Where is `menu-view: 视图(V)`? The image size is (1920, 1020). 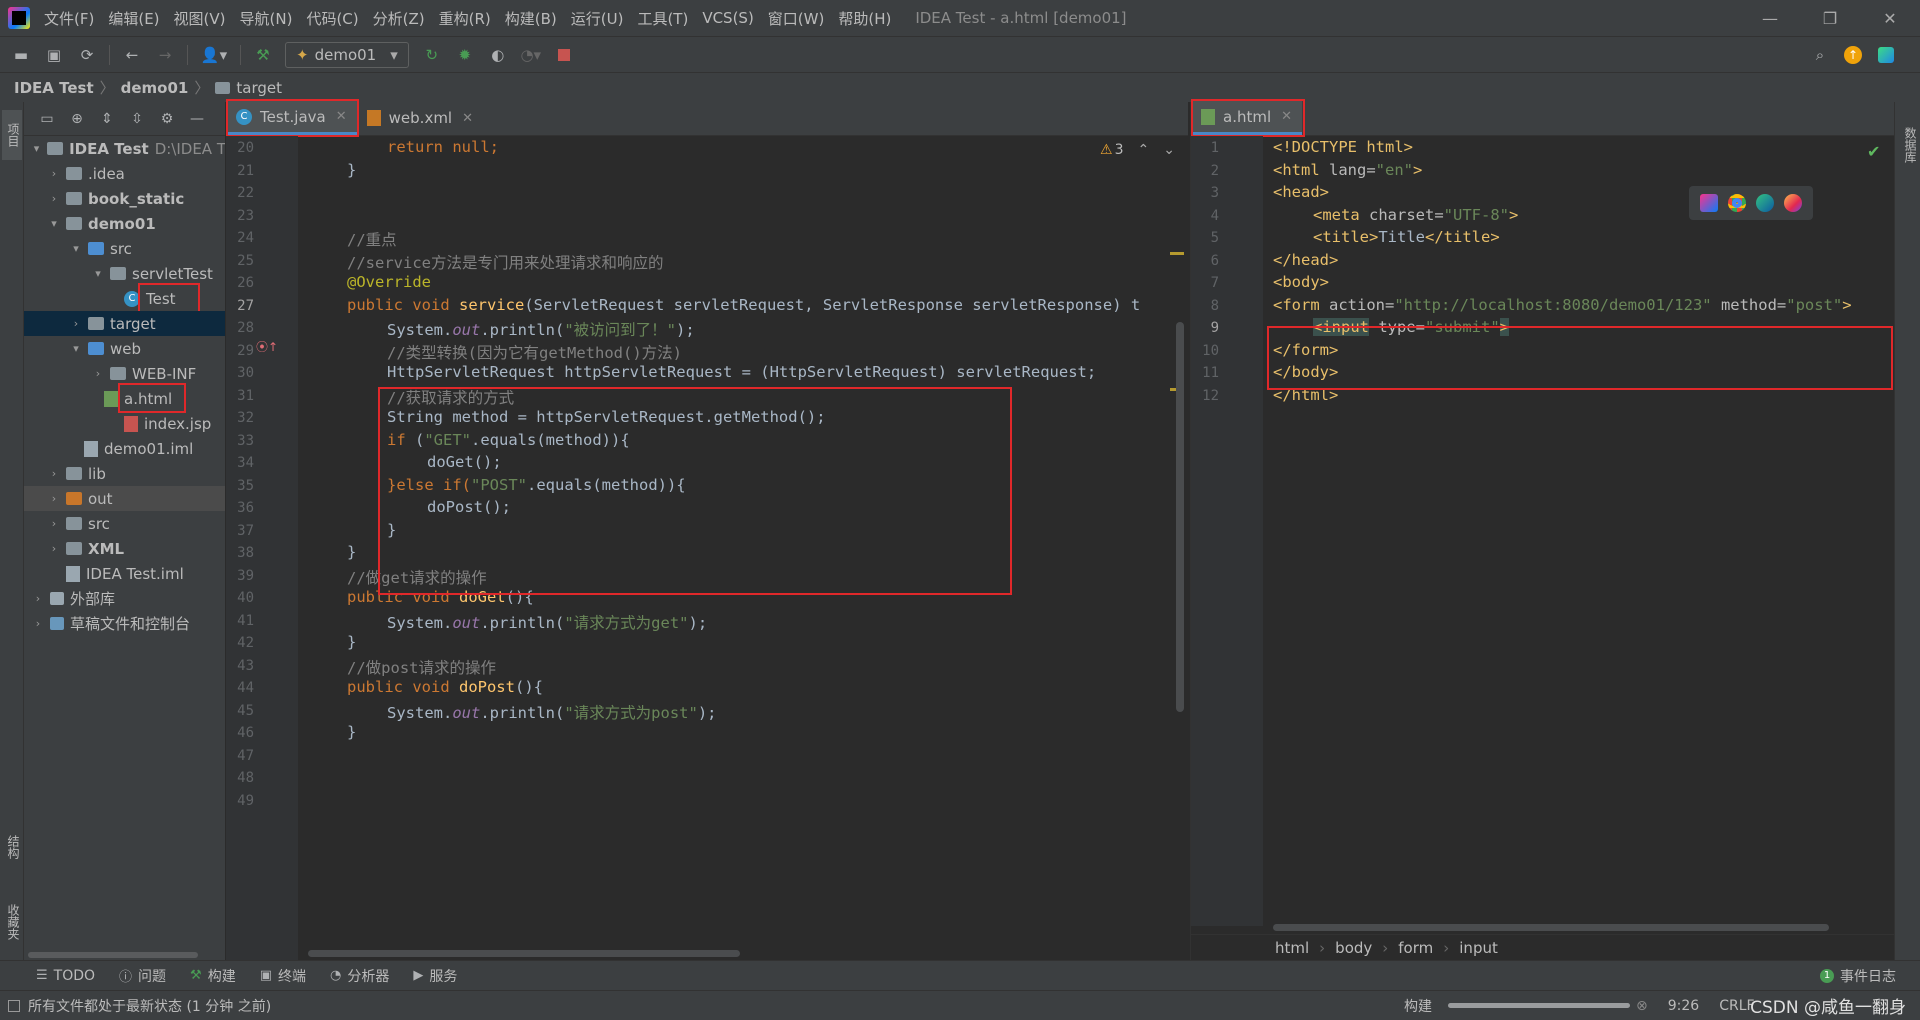 menu-view: 视图(V) is located at coordinates (200, 18).